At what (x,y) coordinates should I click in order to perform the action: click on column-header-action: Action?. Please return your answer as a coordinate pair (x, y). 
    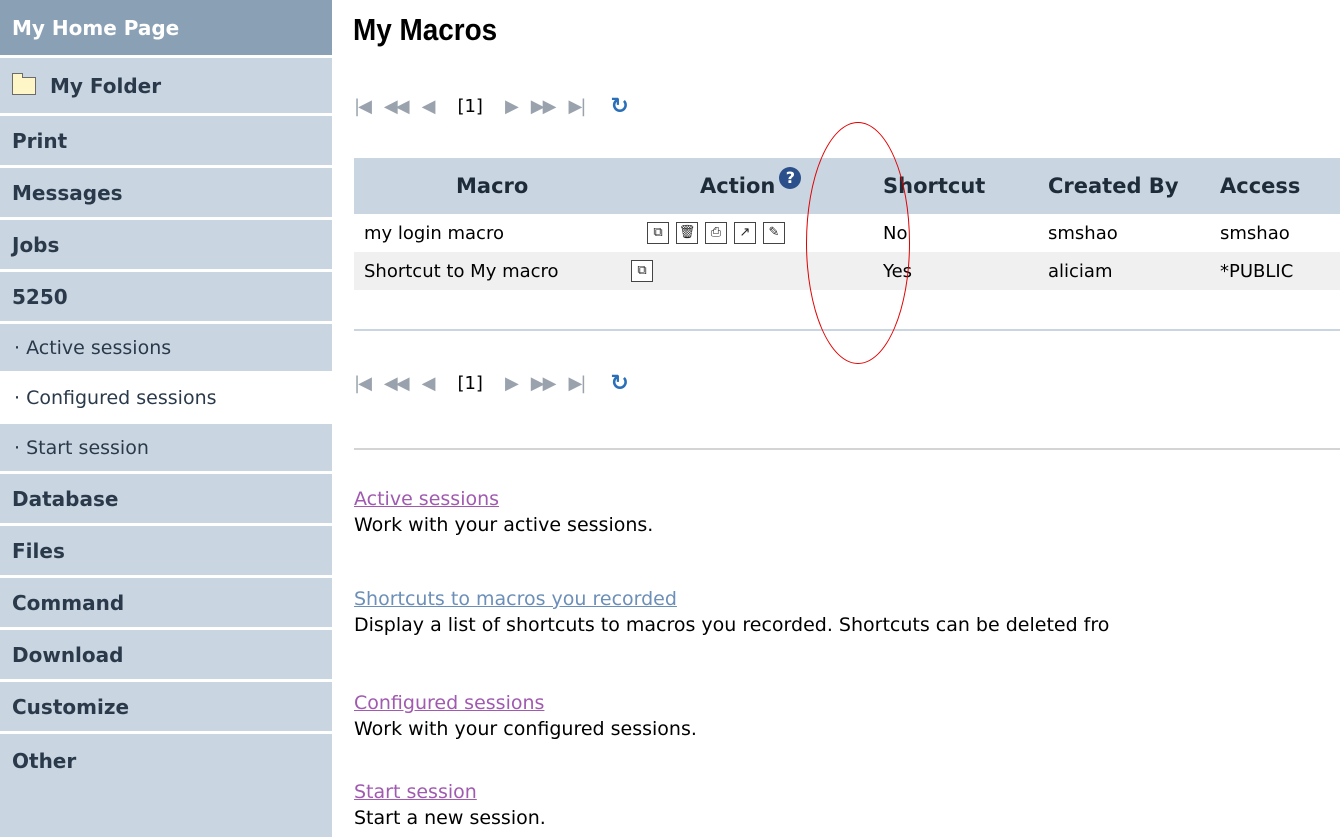
    Looking at the image, I should click on (761, 186).